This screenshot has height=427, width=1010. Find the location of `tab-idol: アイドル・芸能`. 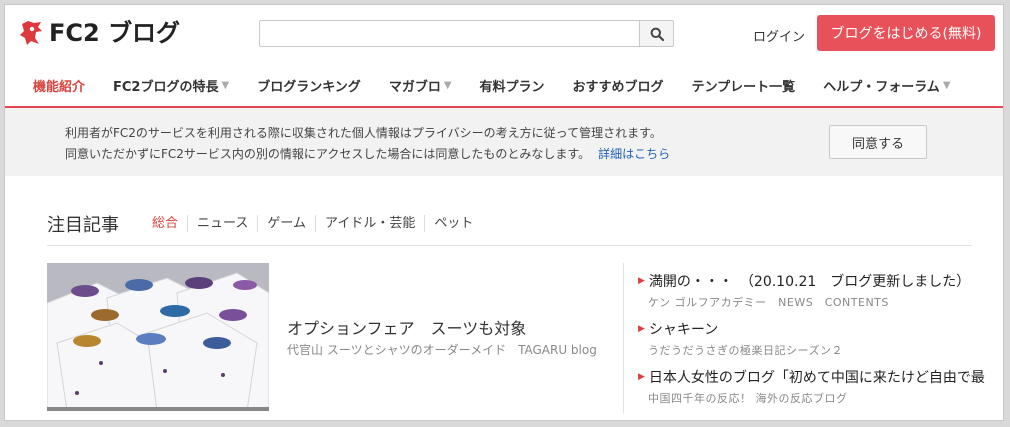

tab-idol: アイドル・芸能 is located at coordinates (369, 223).